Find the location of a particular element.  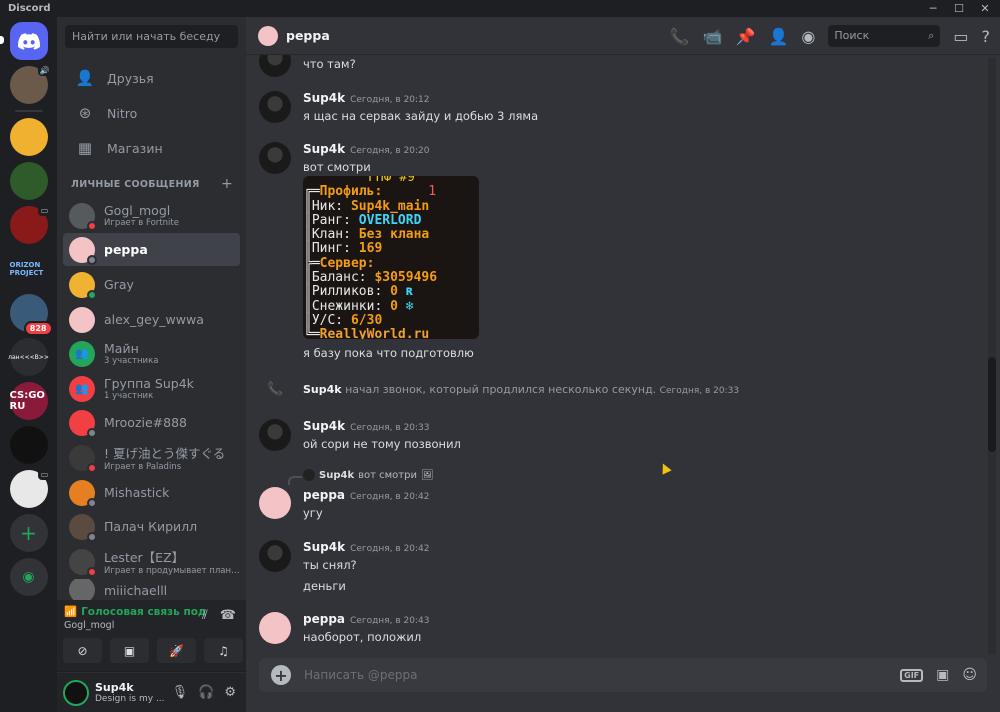

server-icon-8: CS:GO RU is located at coordinates (28, 401).